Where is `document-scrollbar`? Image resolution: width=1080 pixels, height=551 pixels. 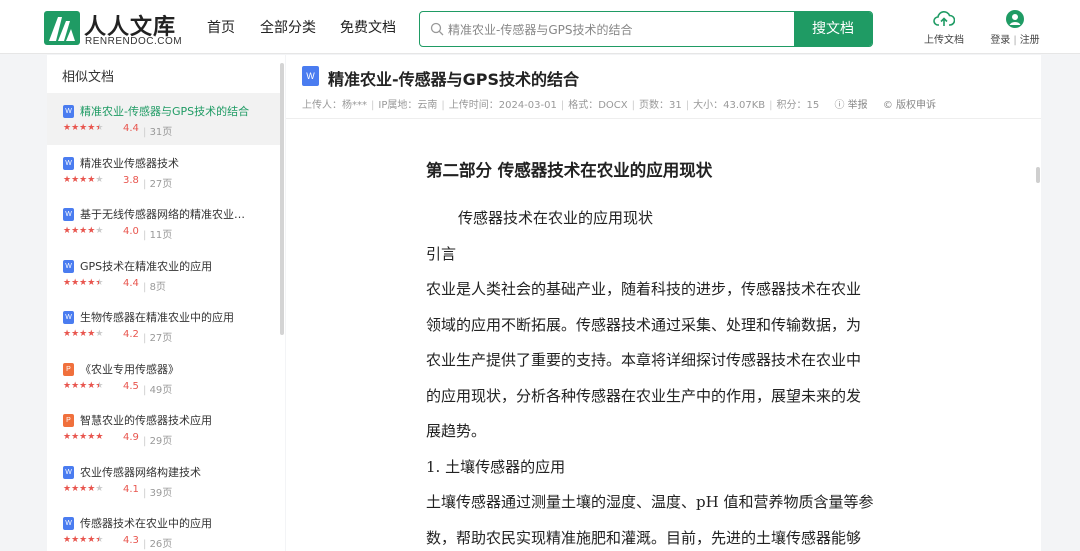 document-scrollbar is located at coordinates (1038, 175).